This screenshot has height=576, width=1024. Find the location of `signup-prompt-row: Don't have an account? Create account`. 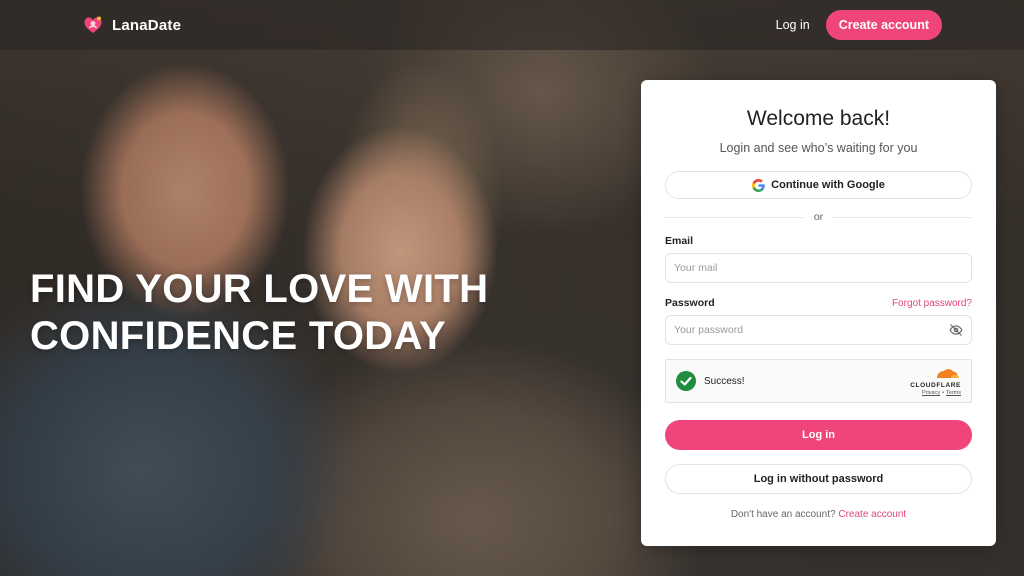

signup-prompt-row: Don't have an account? Create account is located at coordinates (818, 514).